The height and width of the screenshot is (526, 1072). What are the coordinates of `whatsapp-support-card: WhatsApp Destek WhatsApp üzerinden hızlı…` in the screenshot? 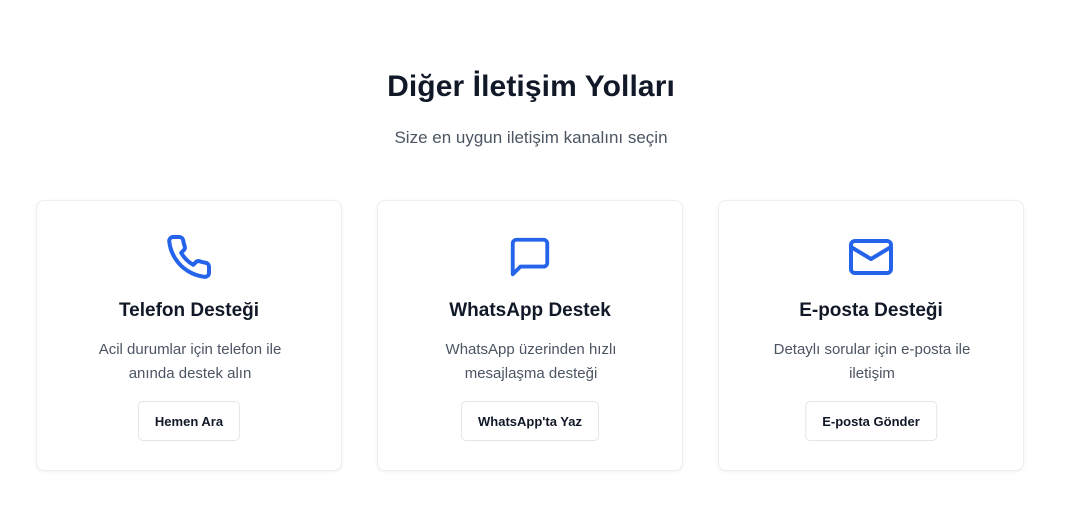 It's located at (530, 335).